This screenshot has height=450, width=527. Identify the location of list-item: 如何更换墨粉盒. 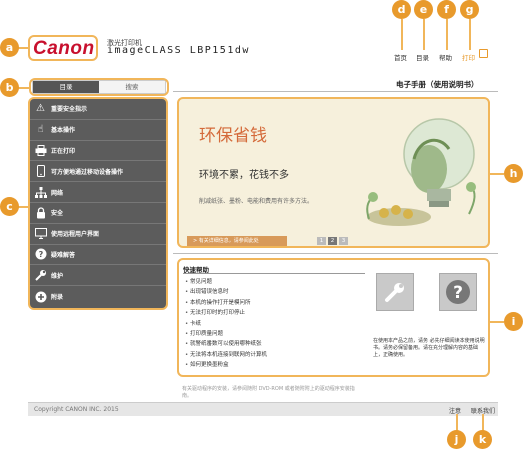
(226, 365).